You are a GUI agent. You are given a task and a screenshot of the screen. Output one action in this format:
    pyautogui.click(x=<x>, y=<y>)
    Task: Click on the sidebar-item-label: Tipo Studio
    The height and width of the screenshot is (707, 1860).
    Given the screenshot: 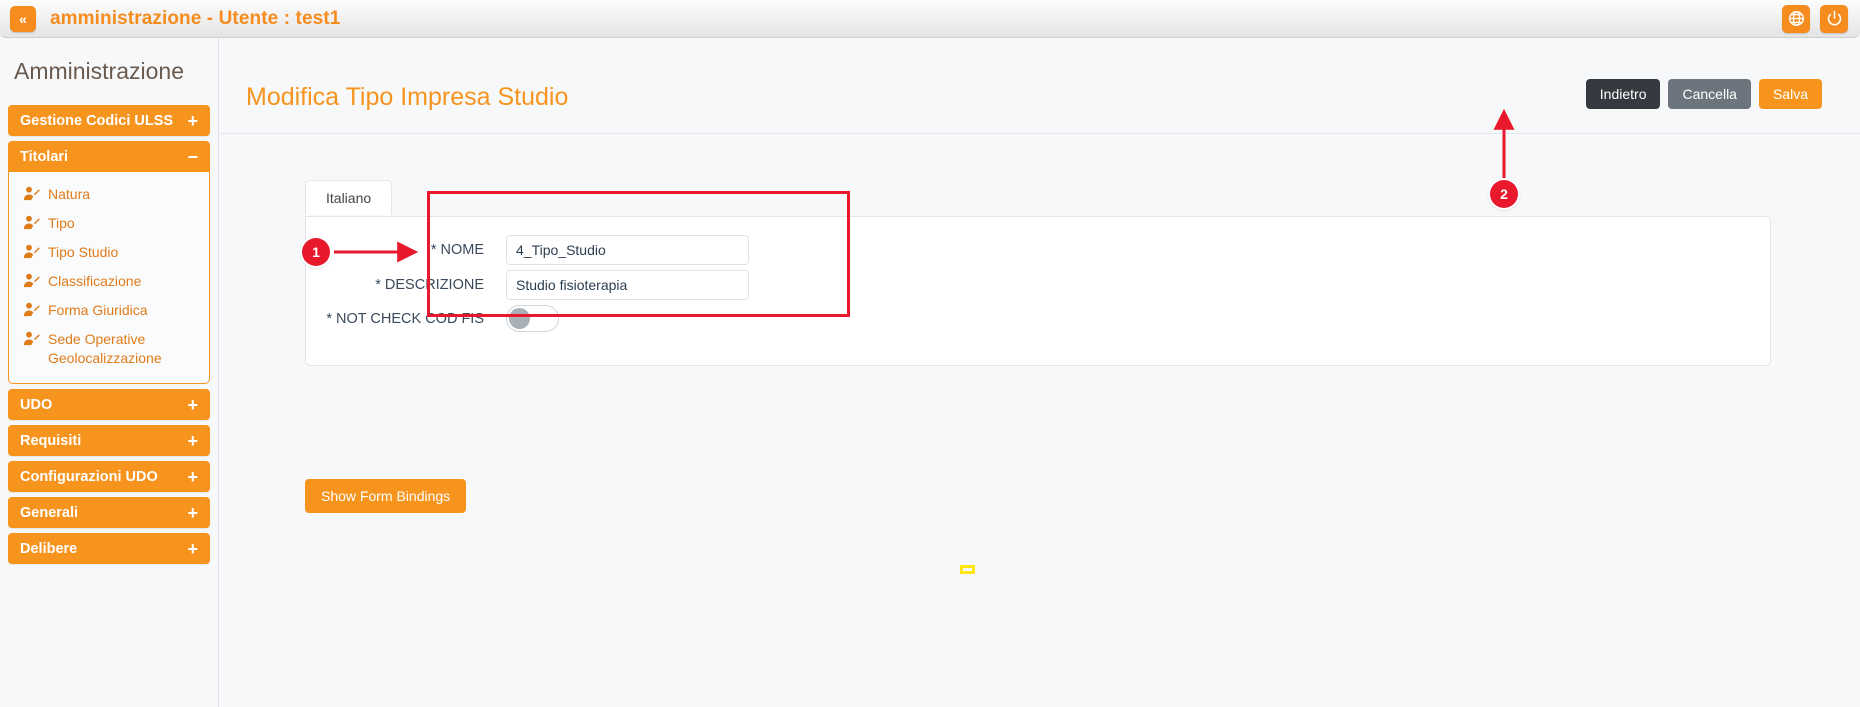 What is the action you would take?
    pyautogui.click(x=83, y=252)
    